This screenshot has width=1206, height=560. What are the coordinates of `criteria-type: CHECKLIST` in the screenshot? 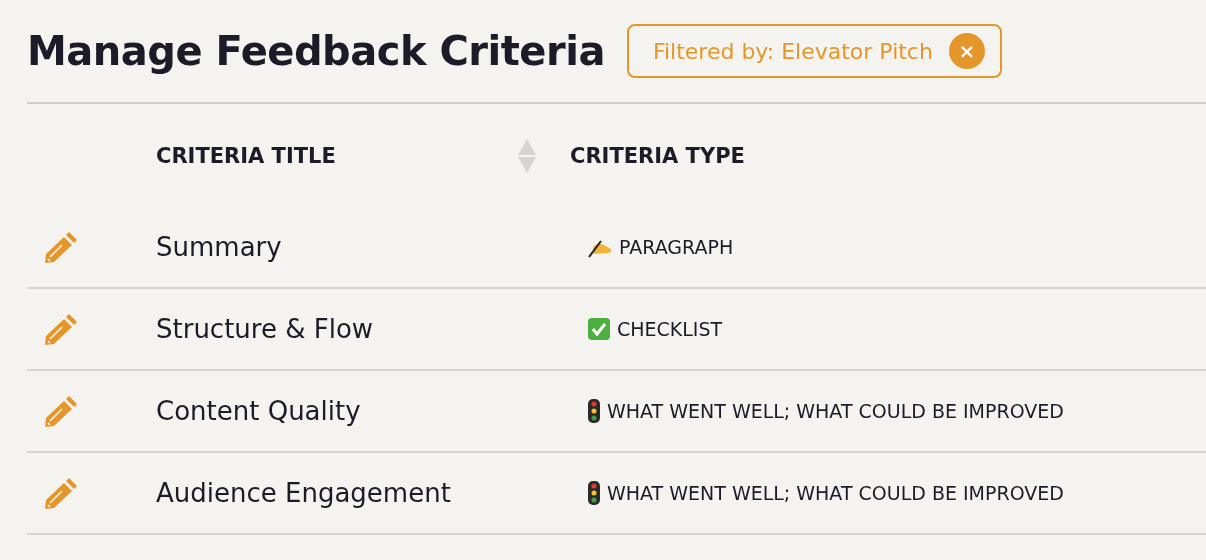 It's located at (670, 329).